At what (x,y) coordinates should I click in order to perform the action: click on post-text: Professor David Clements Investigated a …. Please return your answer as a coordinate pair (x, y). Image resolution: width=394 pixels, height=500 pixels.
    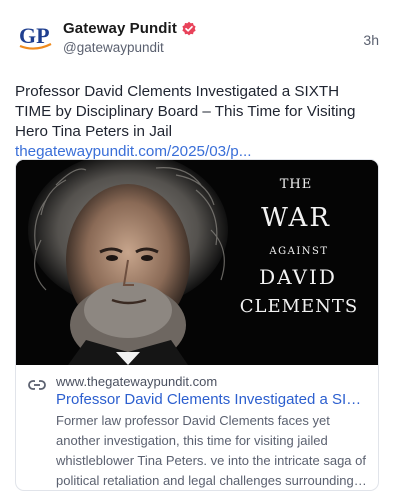
    Looking at the image, I should click on (197, 122).